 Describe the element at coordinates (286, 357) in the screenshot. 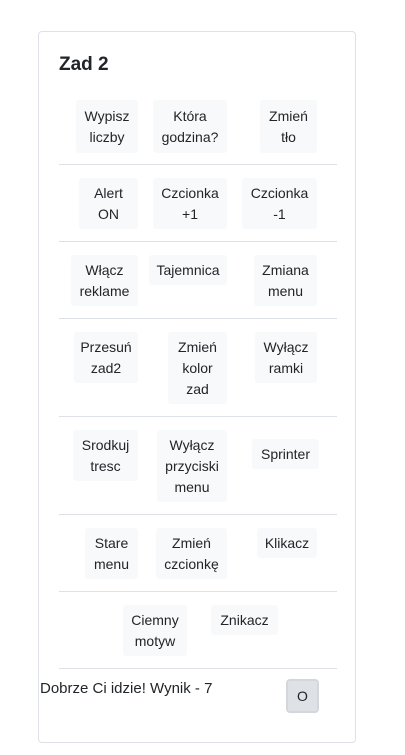

I see `wylacz-ramki-button: Wyłącz ramki` at that location.